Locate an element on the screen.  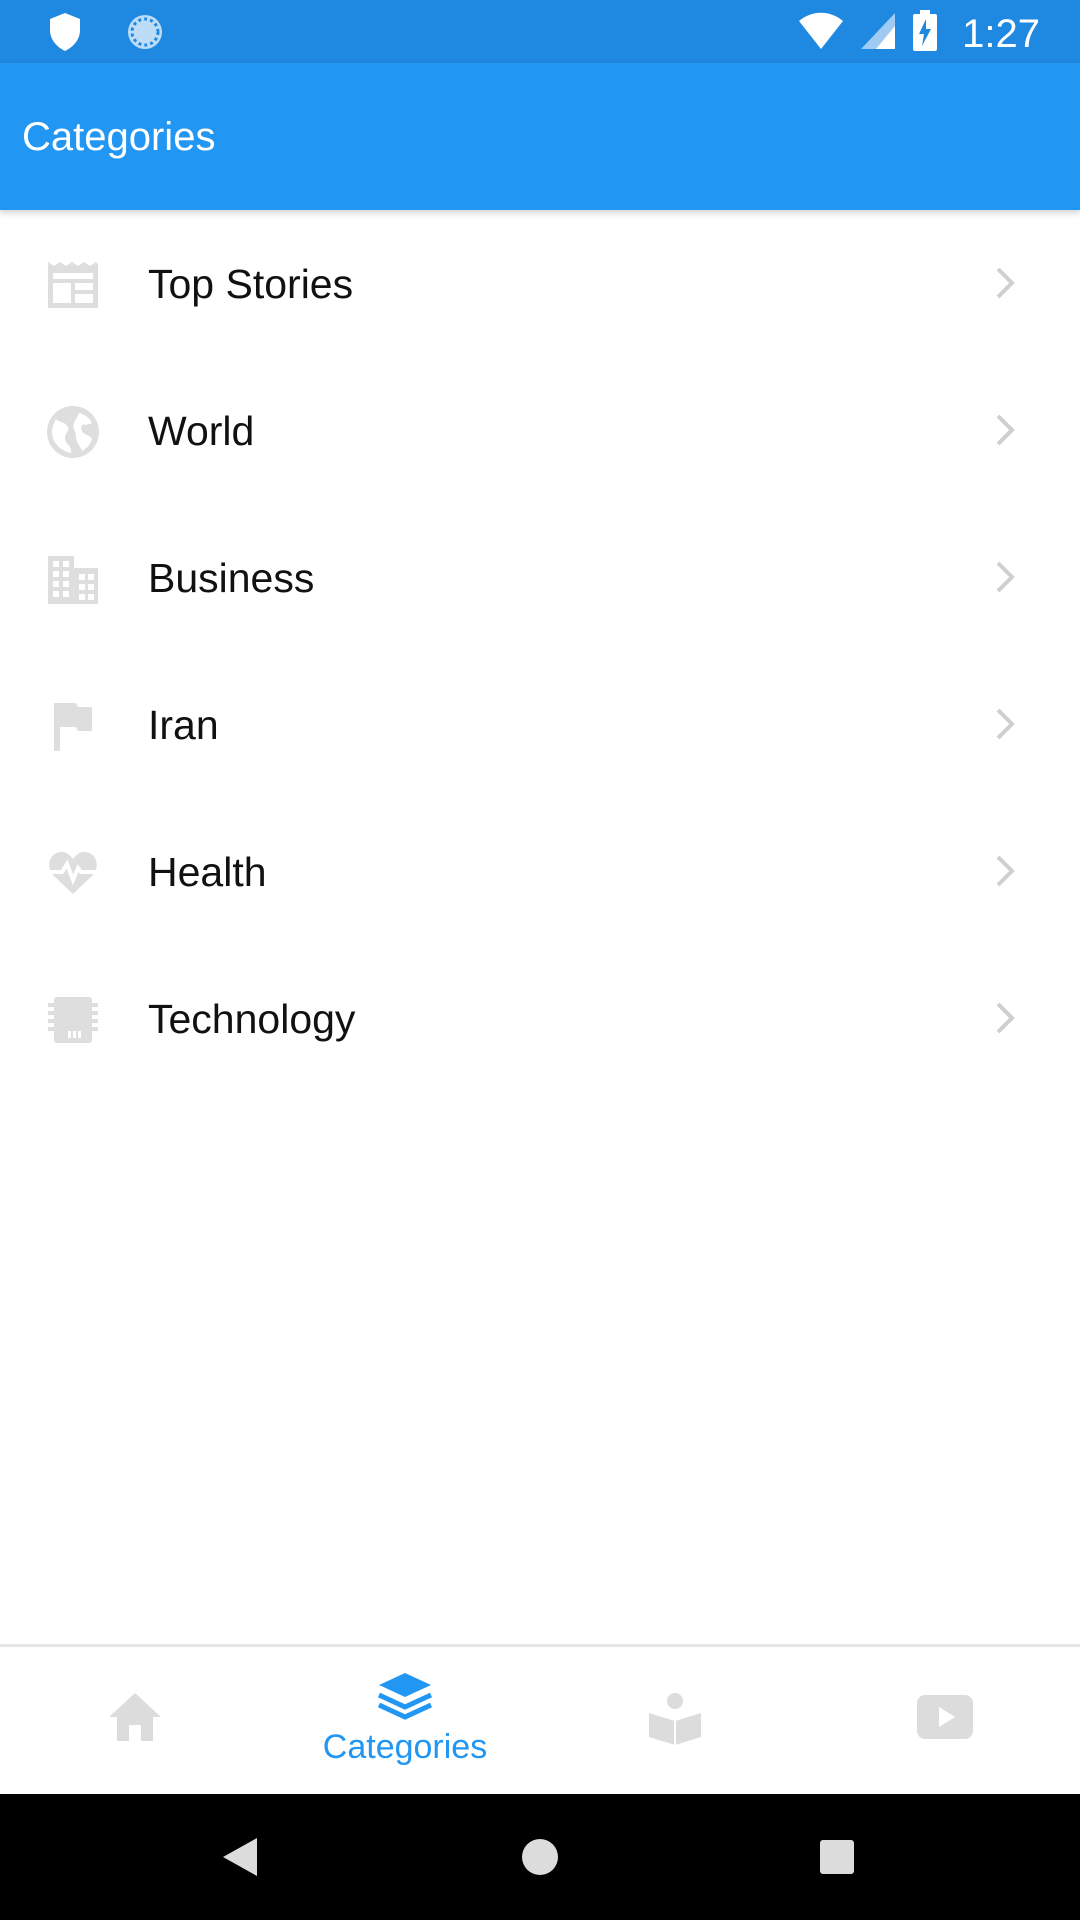
nav-tab-home is located at coordinates (135, 1722).